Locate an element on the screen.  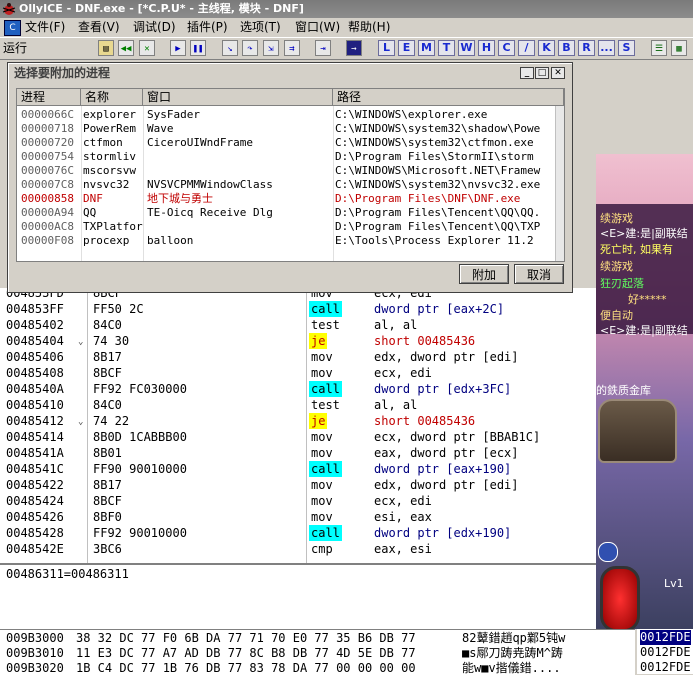
column-header-path: 路径 is located at coordinates (448, 97).